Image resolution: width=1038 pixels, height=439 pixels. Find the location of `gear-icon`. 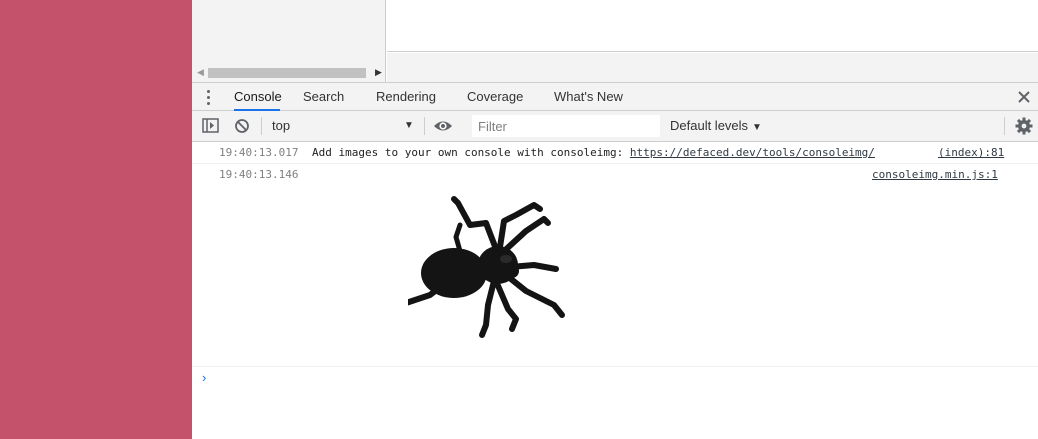

gear-icon is located at coordinates (1024, 126).